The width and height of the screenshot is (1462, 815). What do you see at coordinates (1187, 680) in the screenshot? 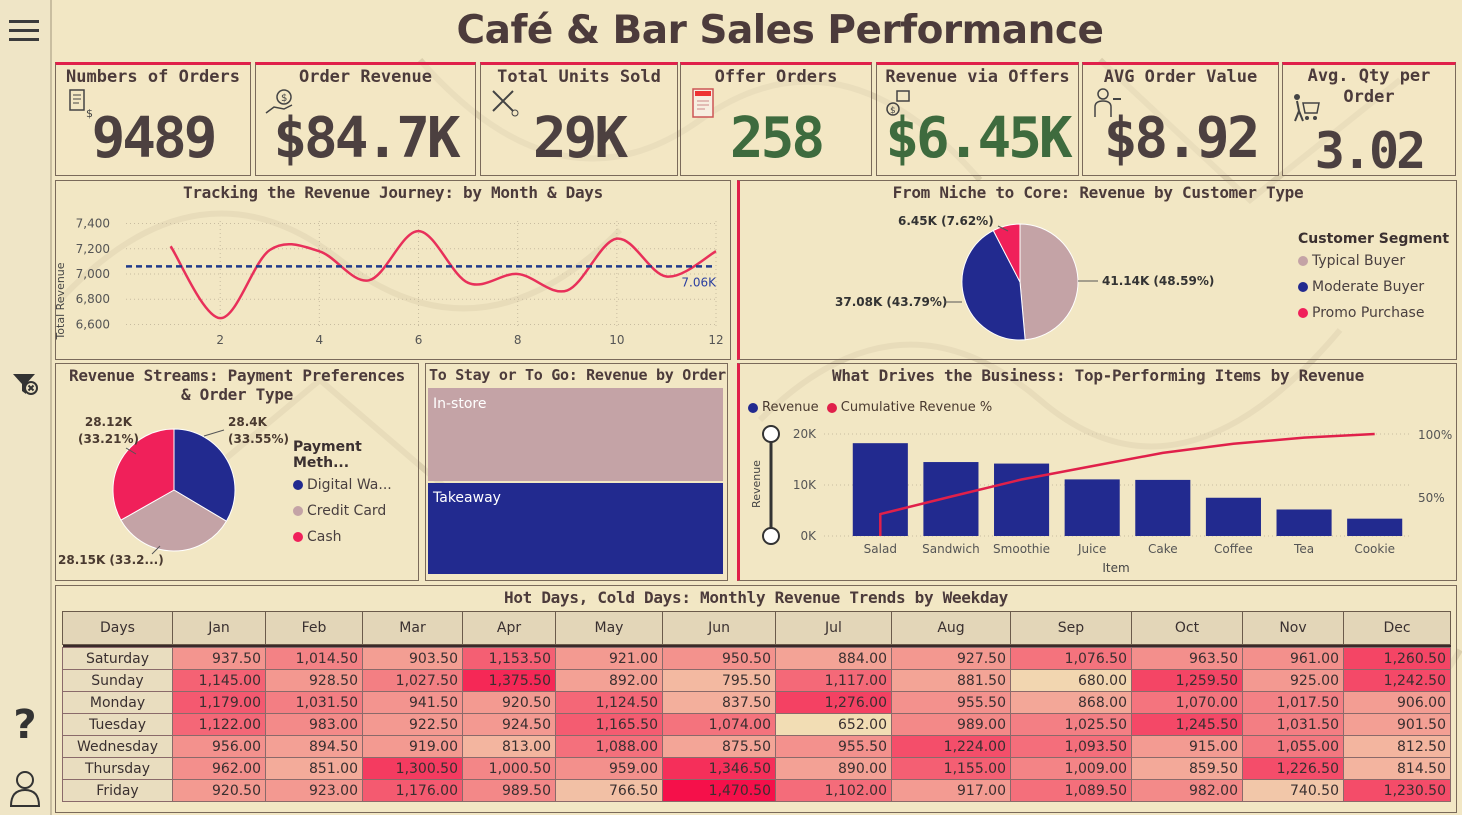
I see `heat-cell: 1,259.50` at bounding box center [1187, 680].